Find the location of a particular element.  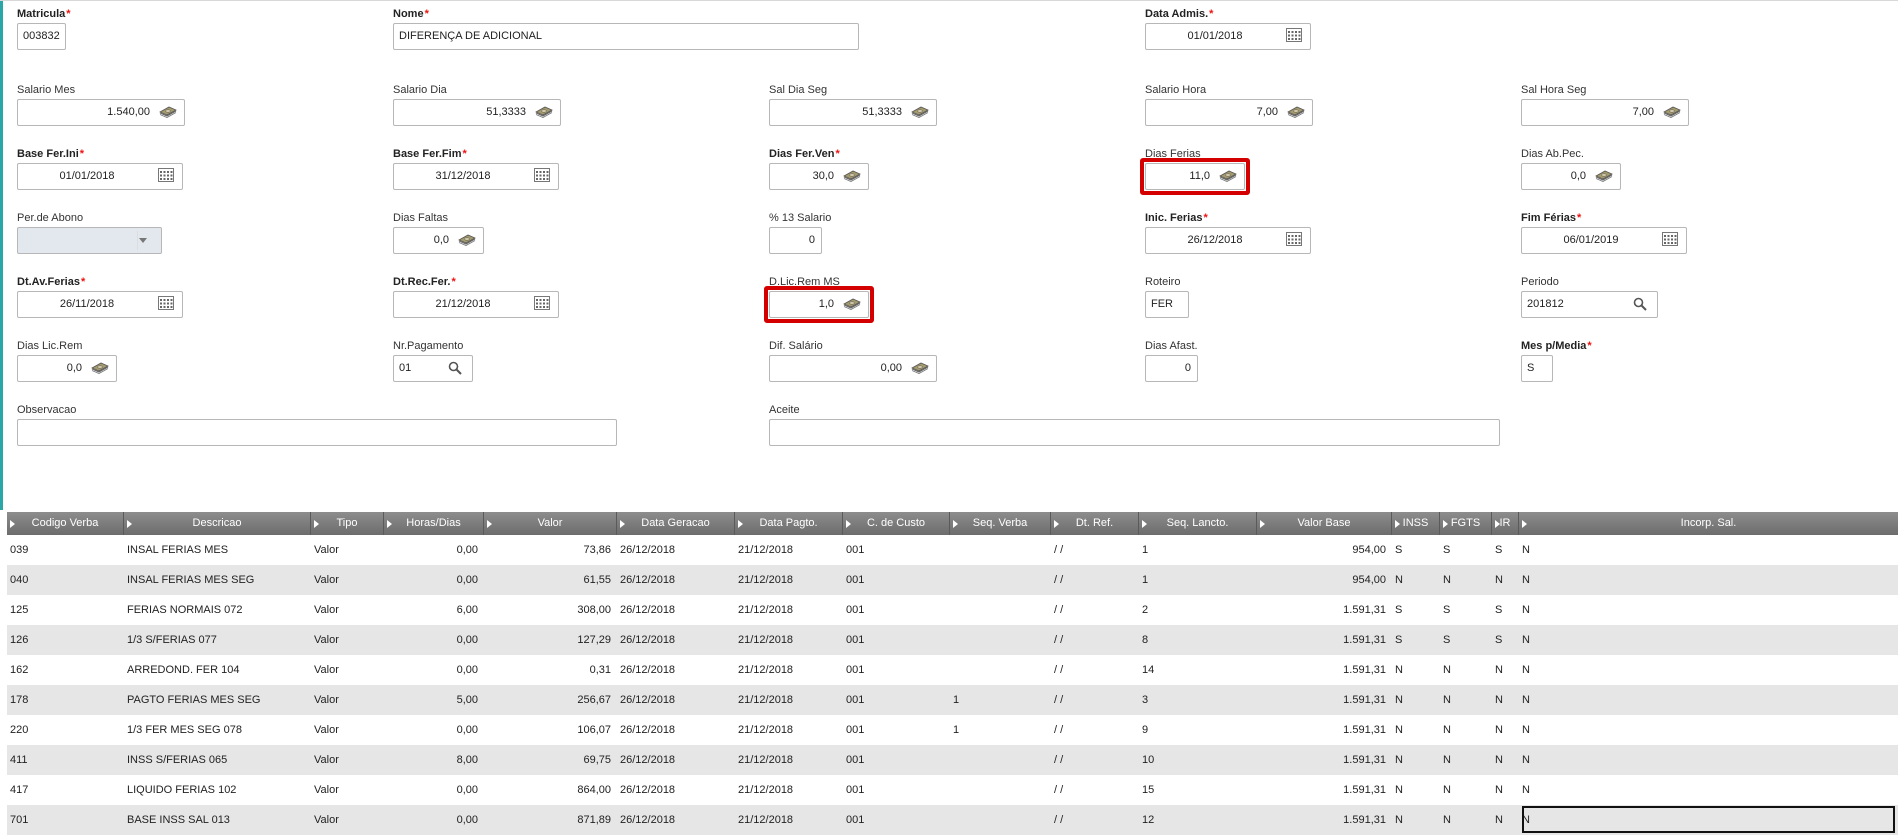

sal-hora-seg-input: 7,00 is located at coordinates (1605, 112).